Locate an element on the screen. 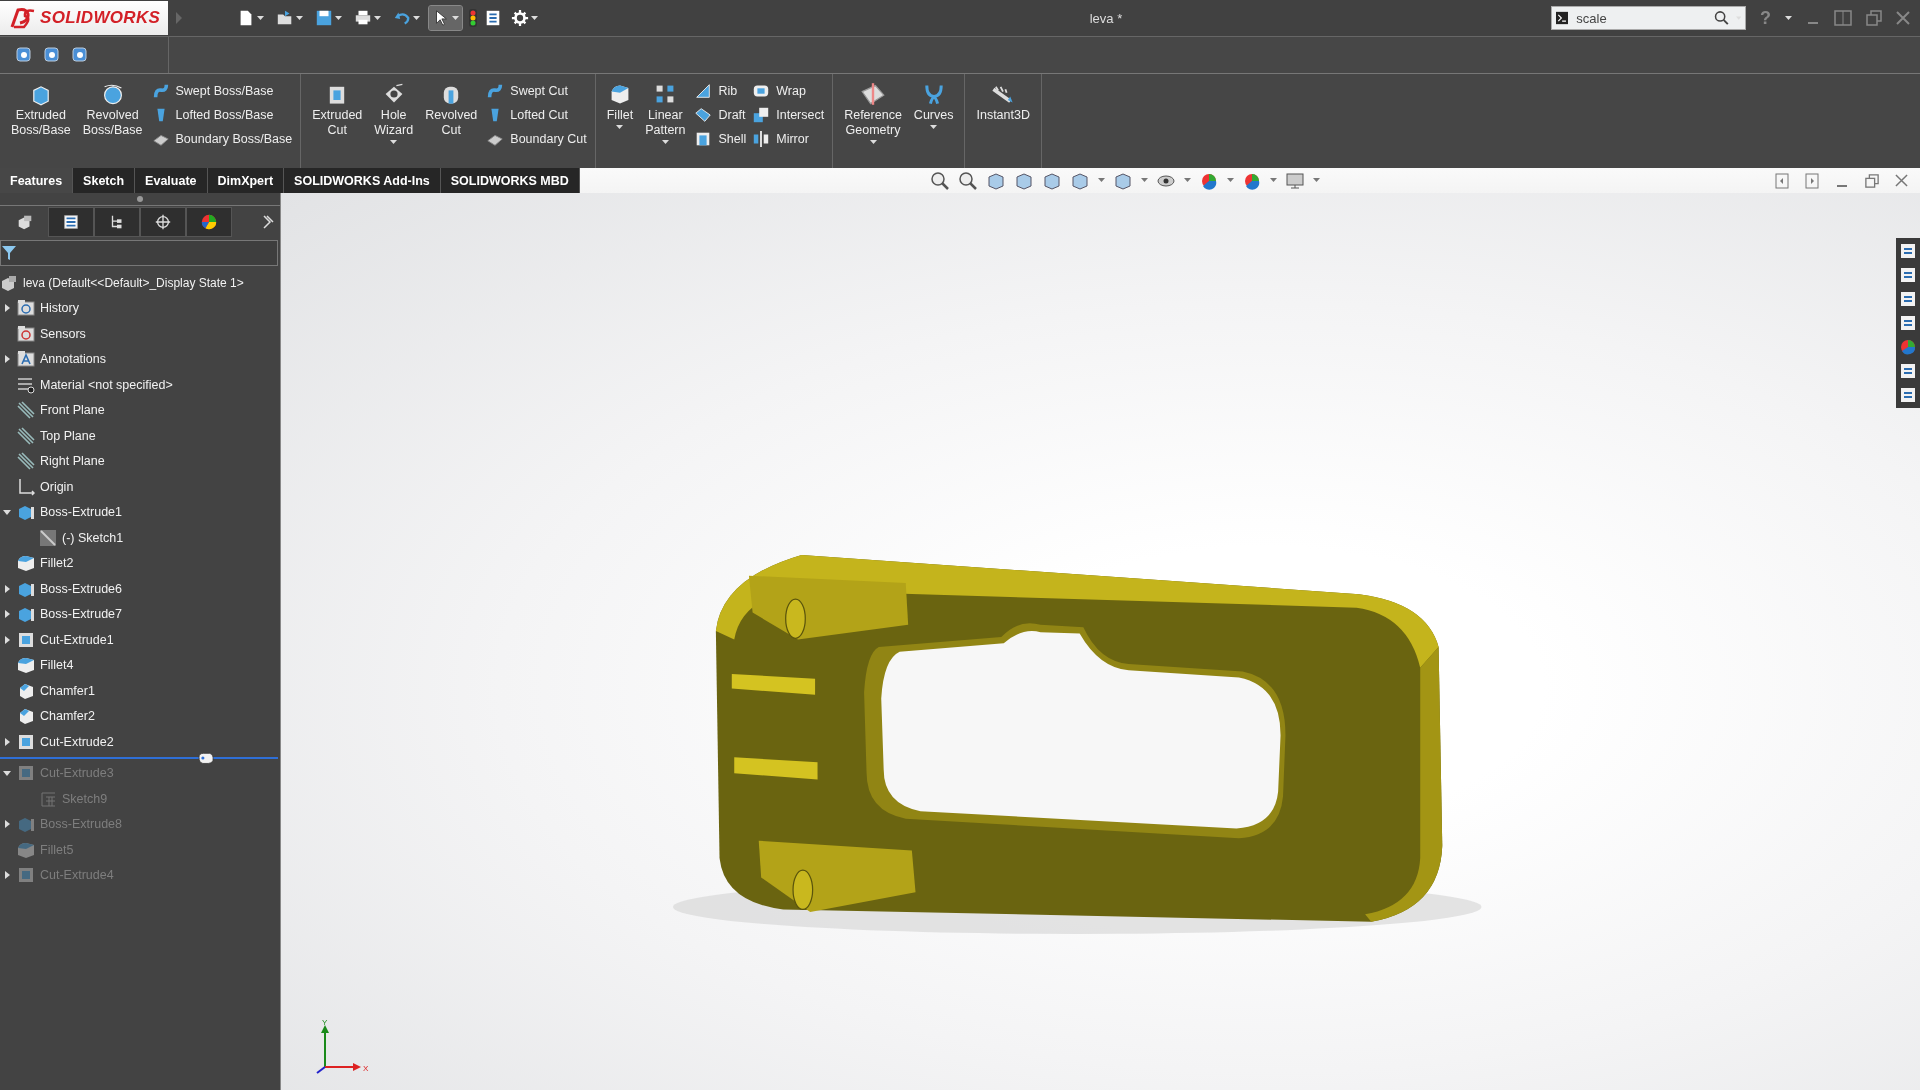  properties-icon is located at coordinates (1908, 371).